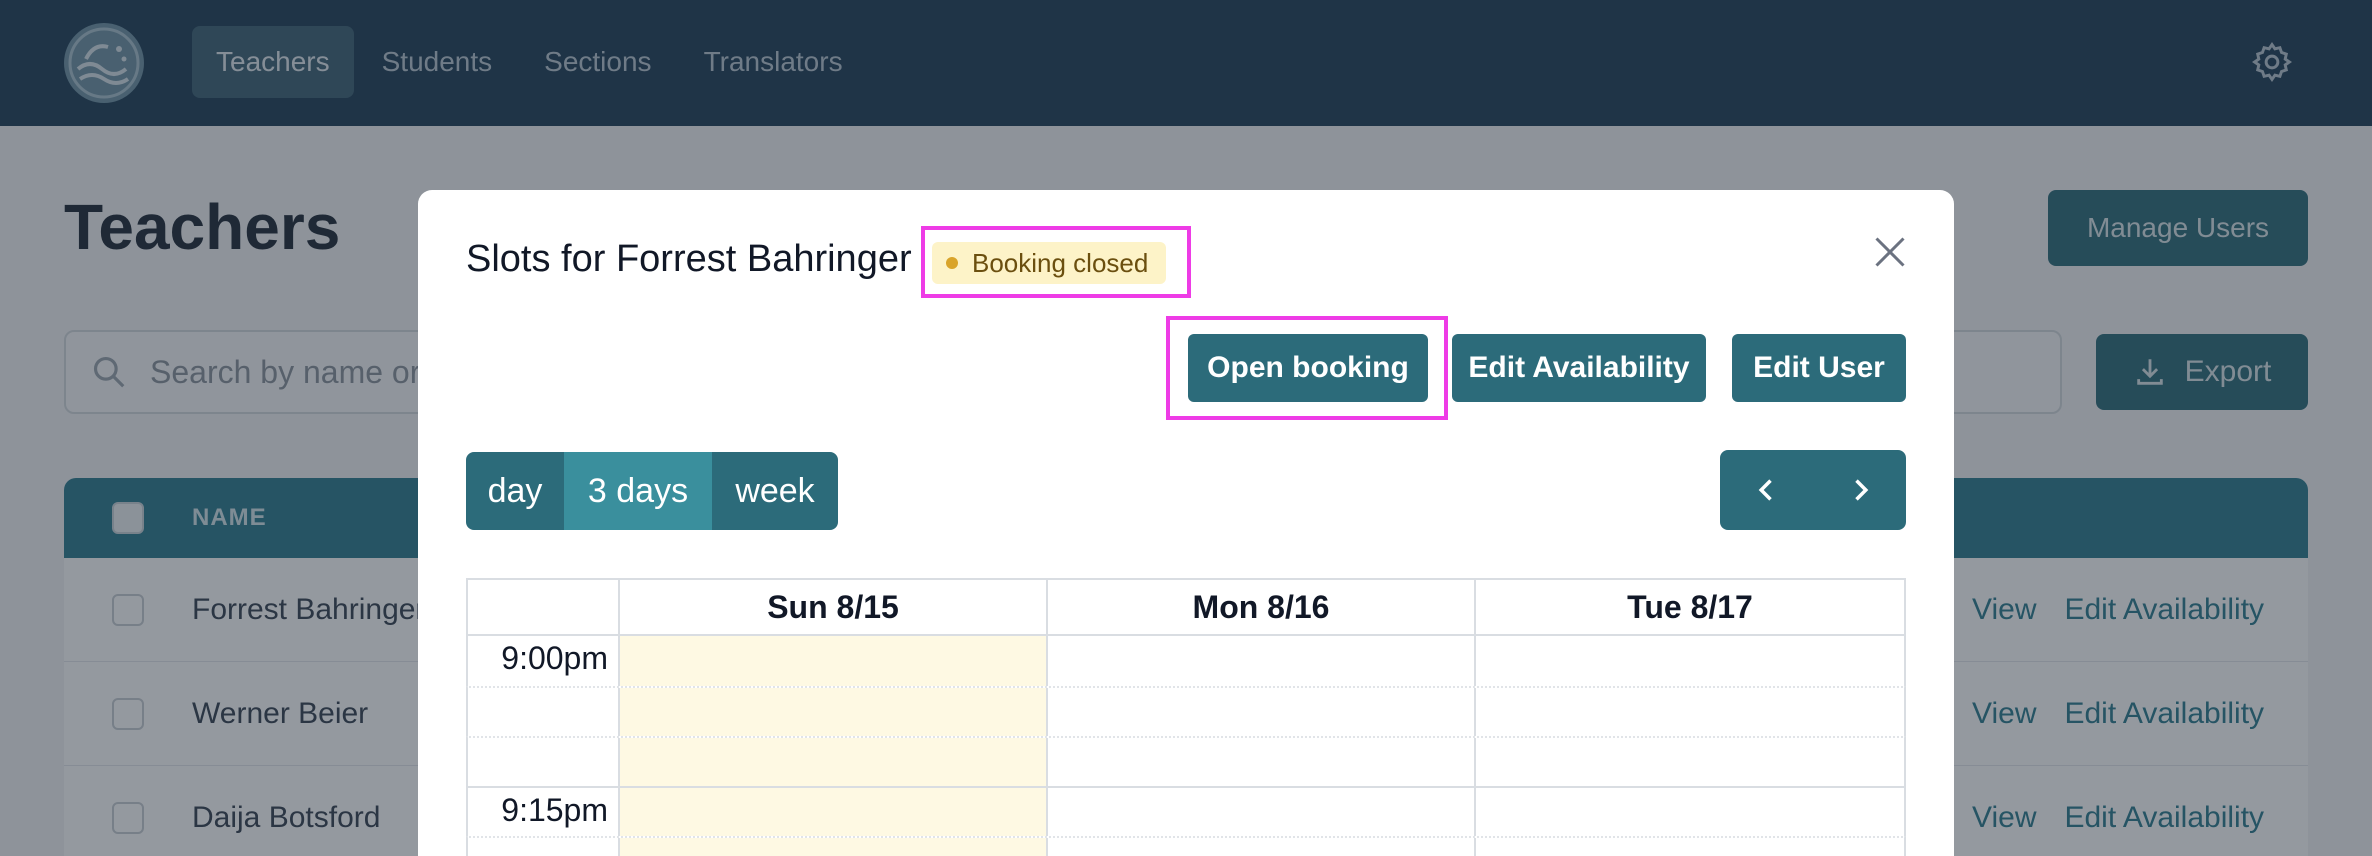  Describe the element at coordinates (638, 491) in the screenshot. I see `view-3days-button: 3 days` at that location.